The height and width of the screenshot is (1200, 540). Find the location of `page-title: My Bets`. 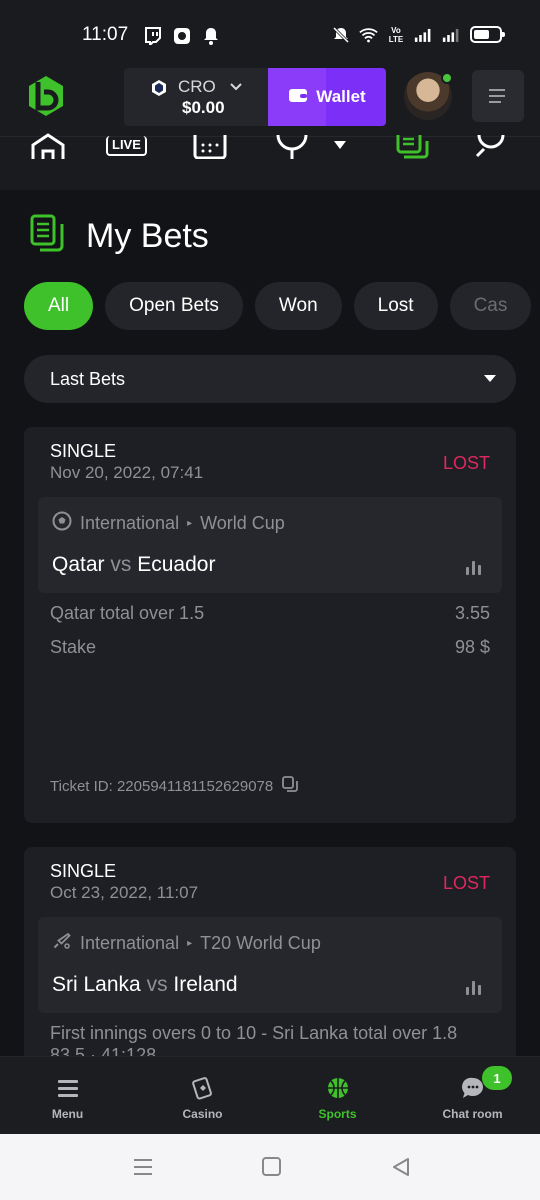

page-title: My Bets is located at coordinates (147, 236).